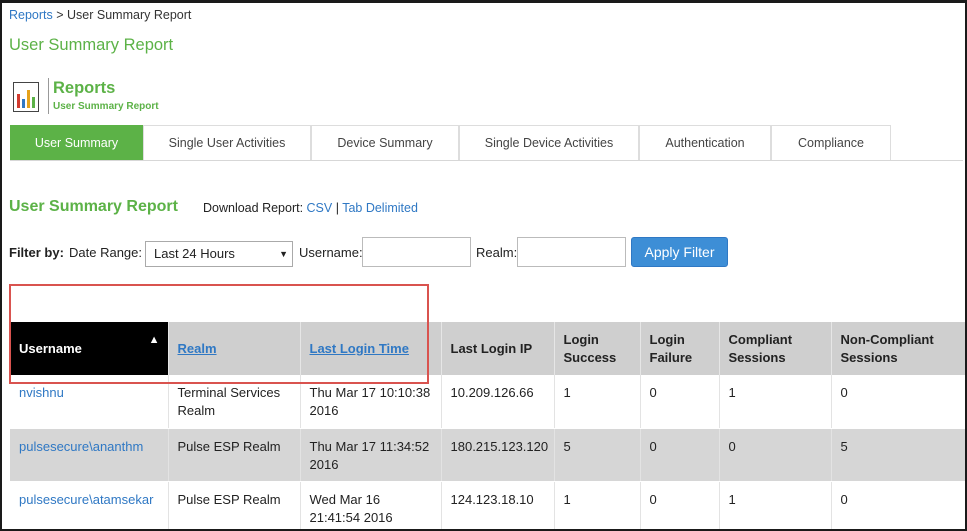 The image size is (967, 531). Describe the element at coordinates (705, 142) in the screenshot. I see `tab-authentication: Authentication` at that location.